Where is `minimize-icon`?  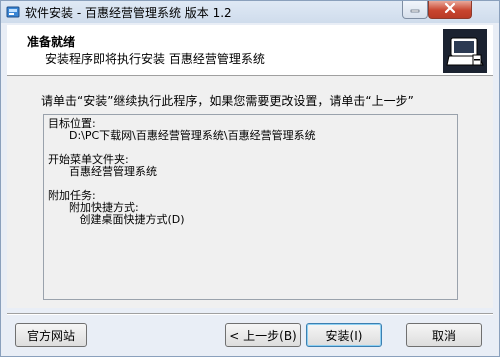 minimize-icon is located at coordinates (415, 10).